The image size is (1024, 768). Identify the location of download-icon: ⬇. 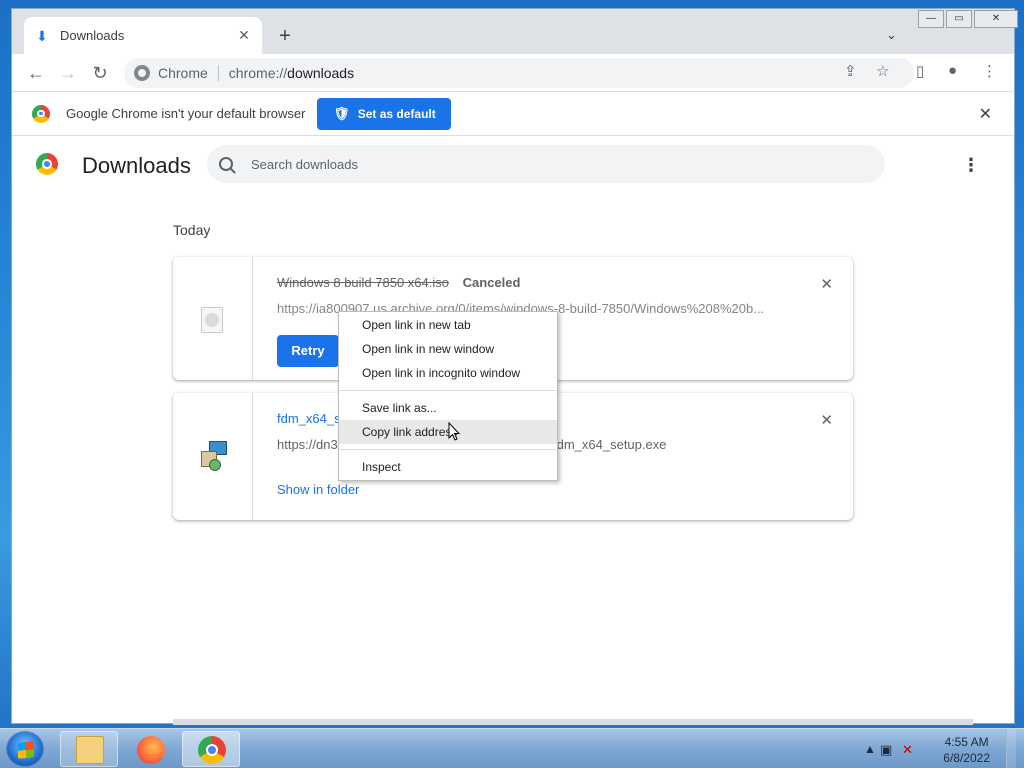
(42, 35).